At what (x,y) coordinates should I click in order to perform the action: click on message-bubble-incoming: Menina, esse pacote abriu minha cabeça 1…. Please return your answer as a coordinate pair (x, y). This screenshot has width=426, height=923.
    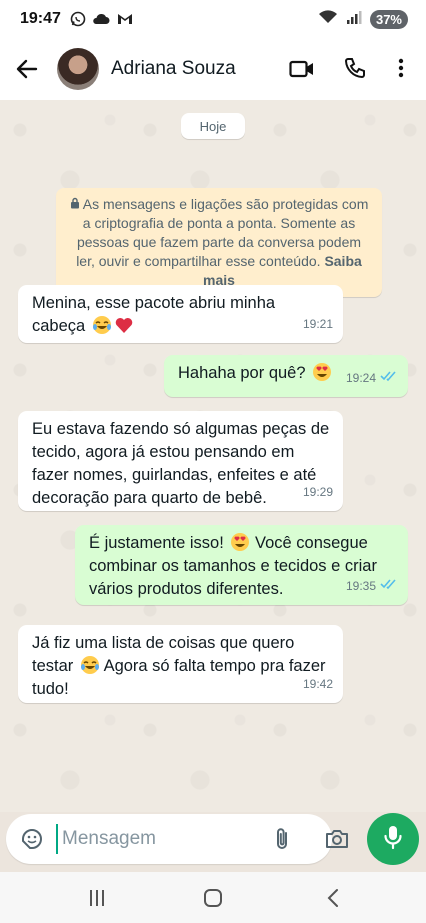
    Looking at the image, I should click on (180, 314).